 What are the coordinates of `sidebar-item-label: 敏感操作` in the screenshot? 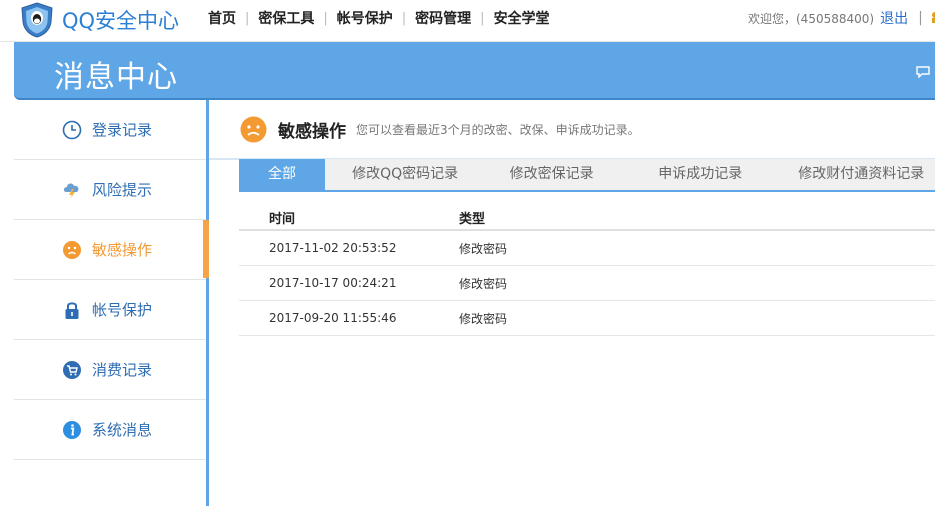 It's located at (122, 250).